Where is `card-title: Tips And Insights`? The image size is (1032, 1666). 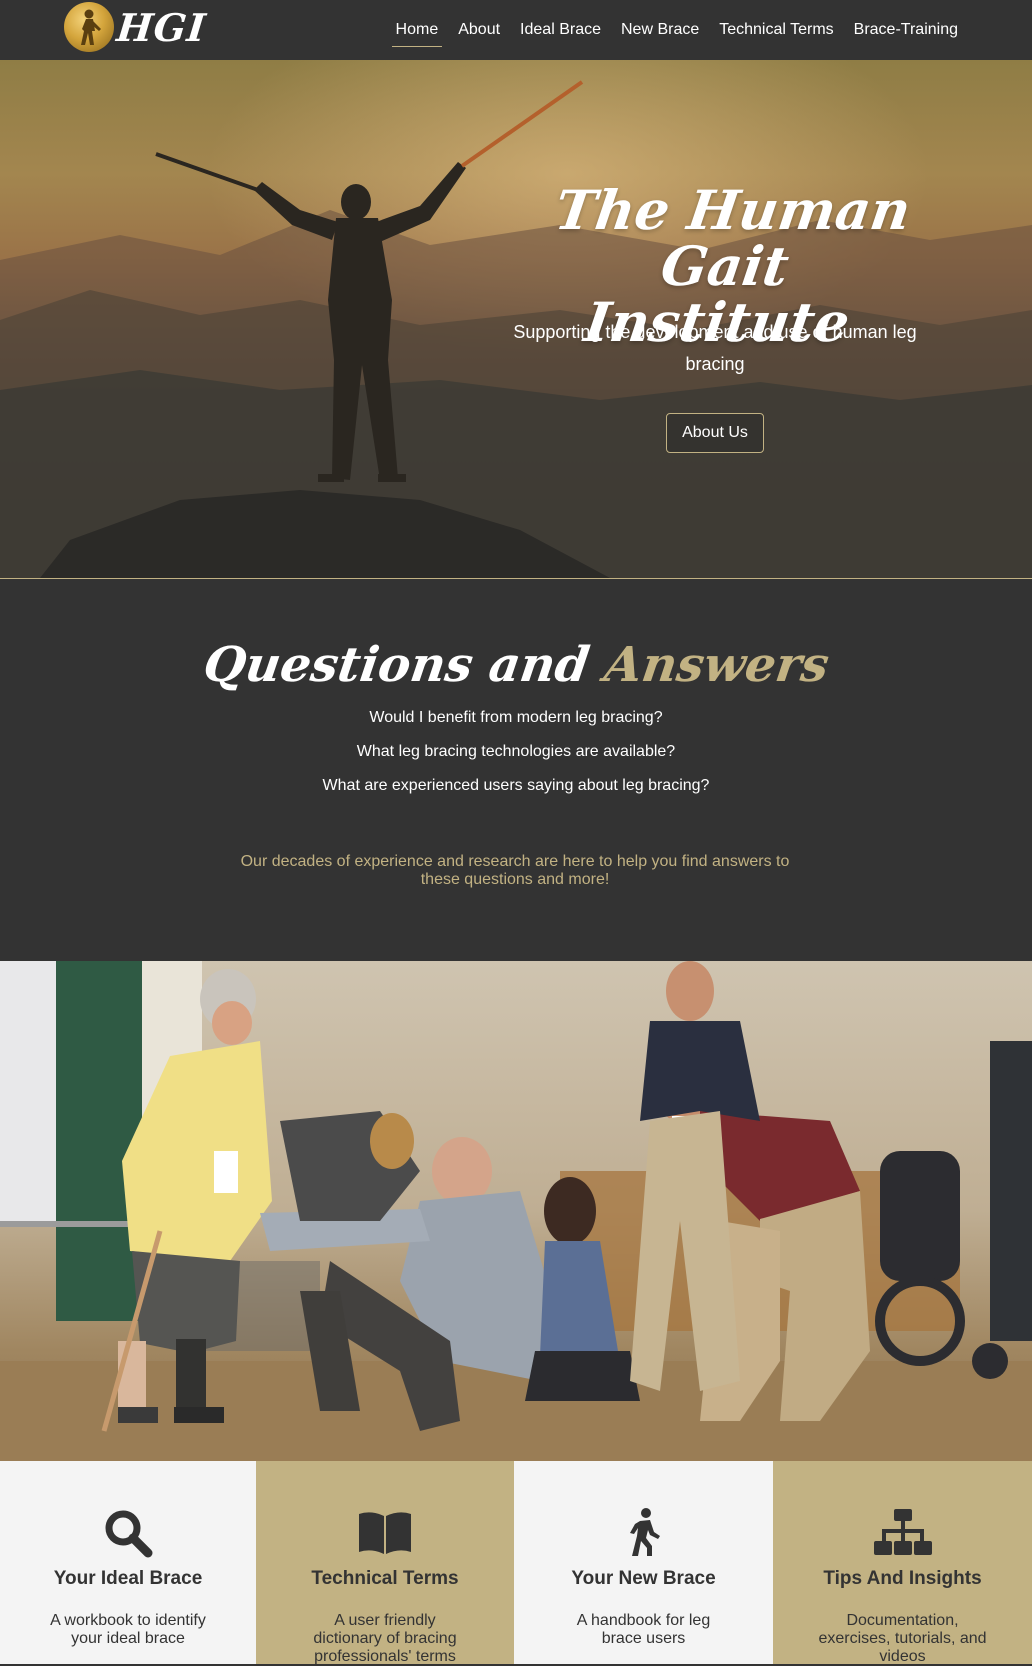
card-title: Tips And Insights is located at coordinates (902, 1578).